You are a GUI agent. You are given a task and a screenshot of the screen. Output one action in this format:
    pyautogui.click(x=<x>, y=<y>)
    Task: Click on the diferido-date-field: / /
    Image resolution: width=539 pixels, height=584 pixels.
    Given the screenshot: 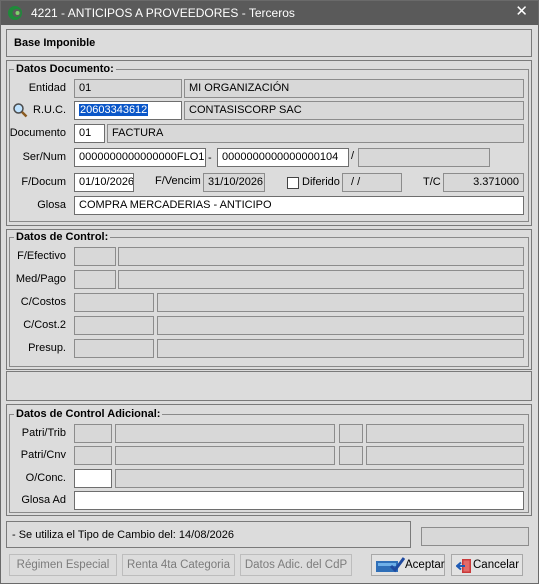 What is the action you would take?
    pyautogui.click(x=372, y=182)
    